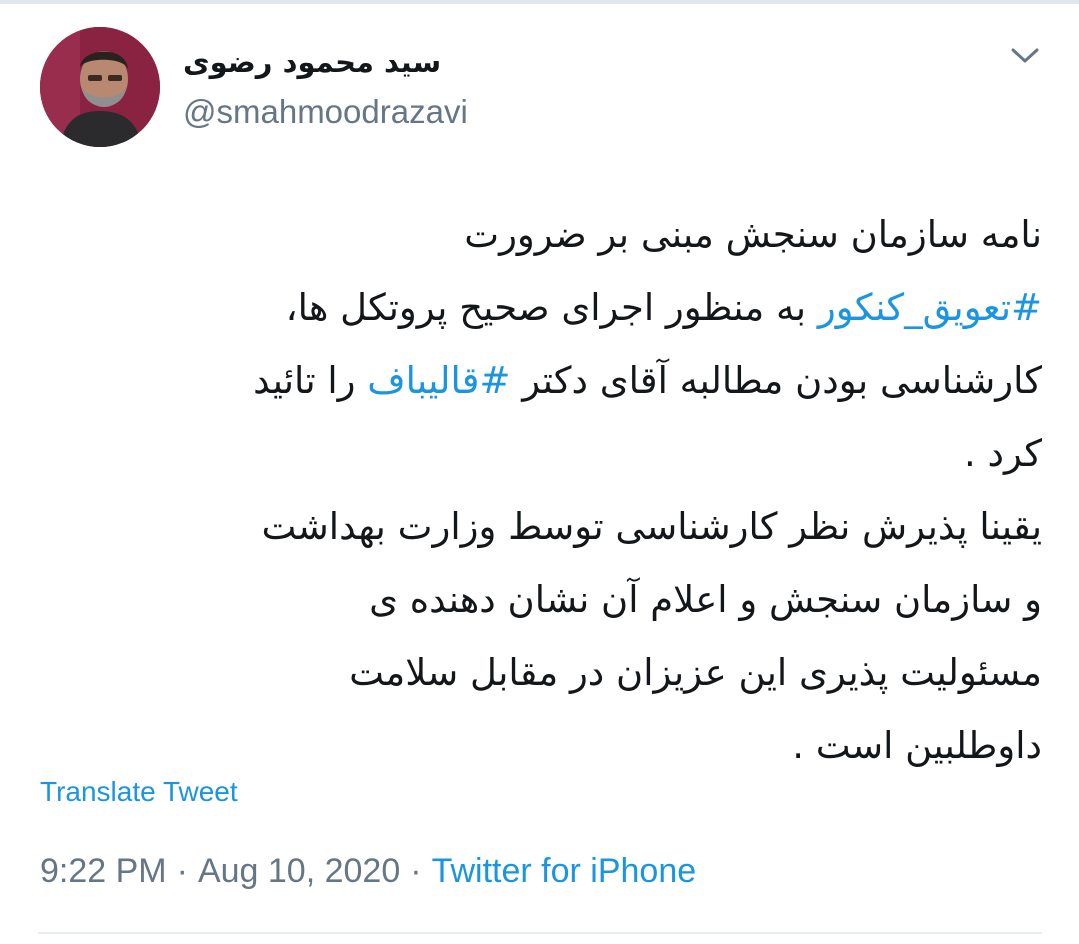  Describe the element at coordinates (564, 871) in the screenshot. I see `tweet-source-link: Twitter for iPhone` at that location.